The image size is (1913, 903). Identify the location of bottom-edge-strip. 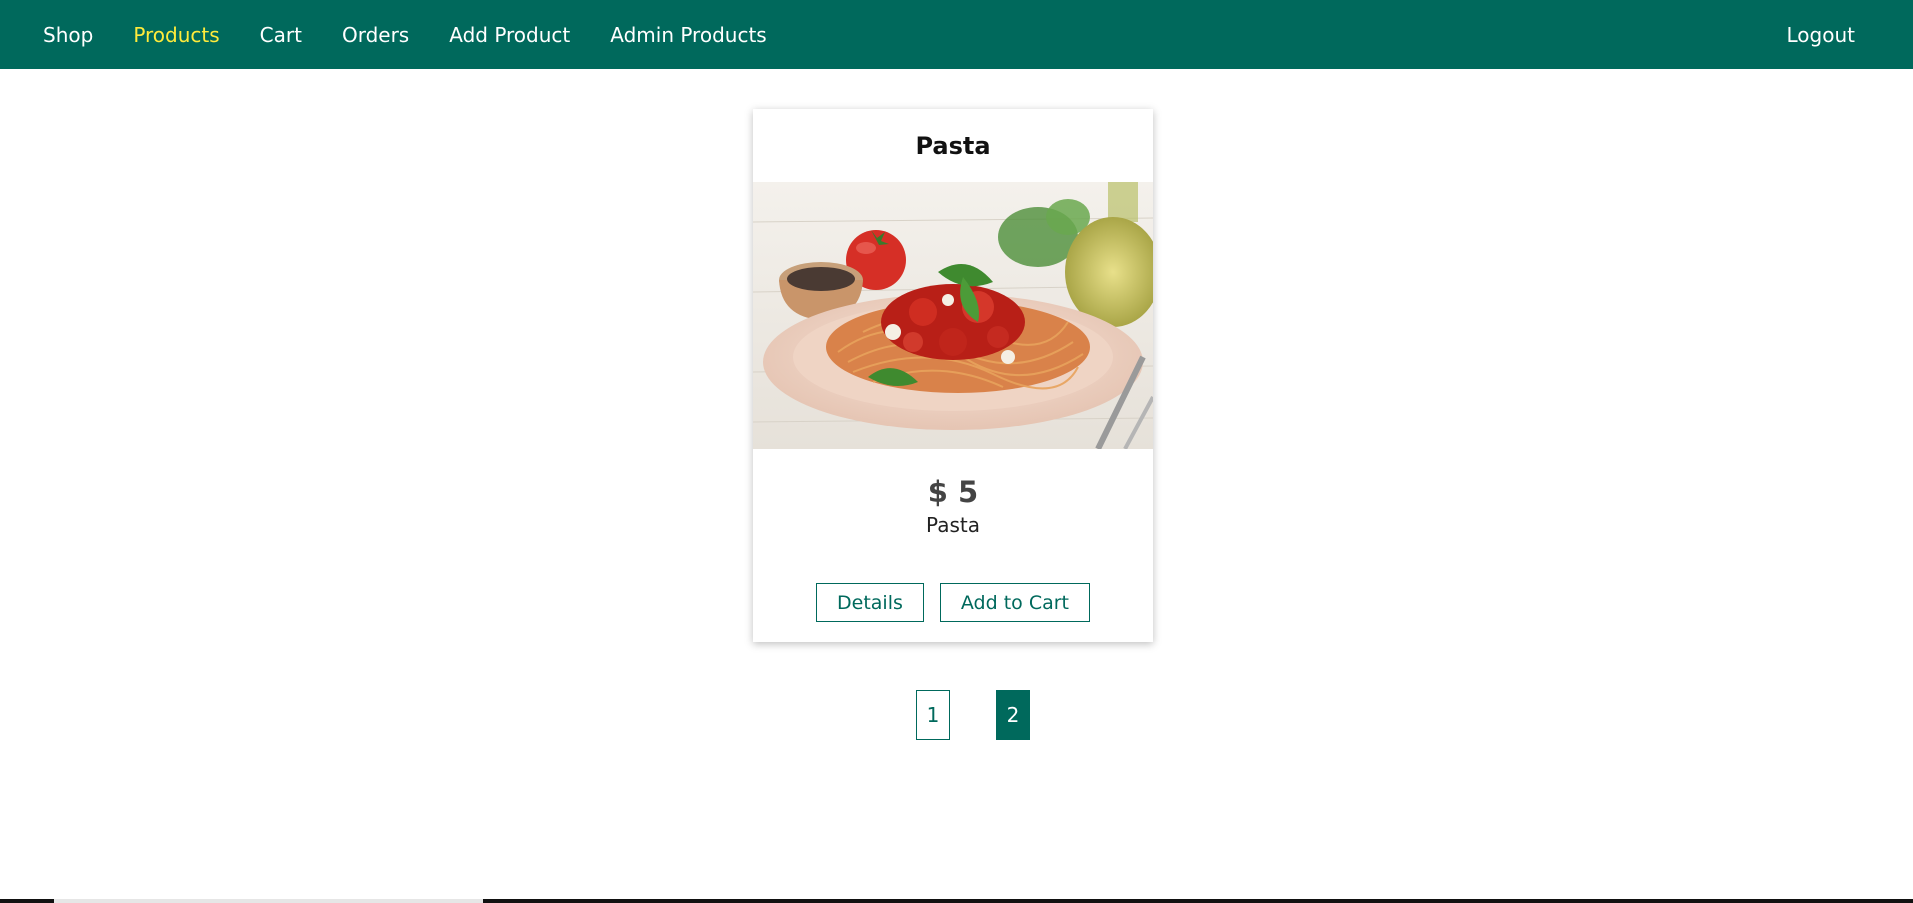
(956, 901).